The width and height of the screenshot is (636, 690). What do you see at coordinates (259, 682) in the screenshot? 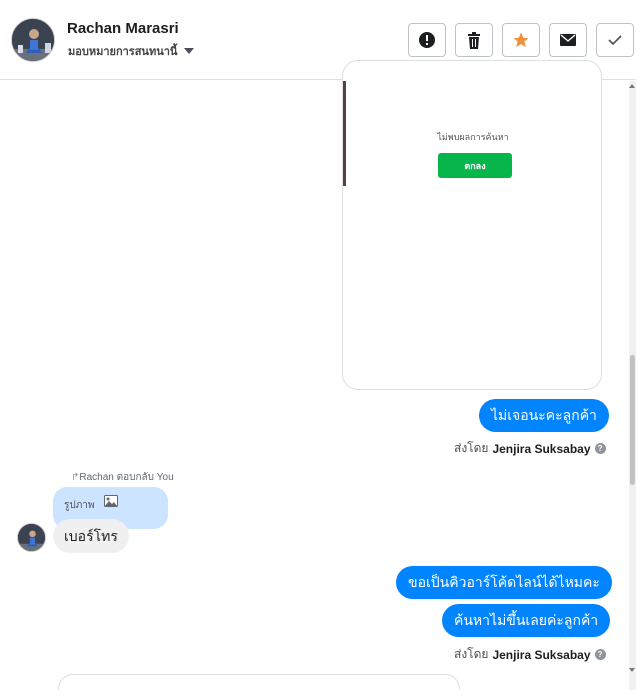
I see `message-preview-card` at bounding box center [259, 682].